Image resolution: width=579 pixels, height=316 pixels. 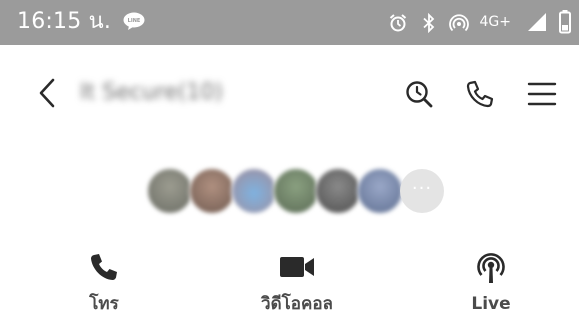 What do you see at coordinates (297, 304) in the screenshot?
I see `video-call-label: วิดีโอคอล` at bounding box center [297, 304].